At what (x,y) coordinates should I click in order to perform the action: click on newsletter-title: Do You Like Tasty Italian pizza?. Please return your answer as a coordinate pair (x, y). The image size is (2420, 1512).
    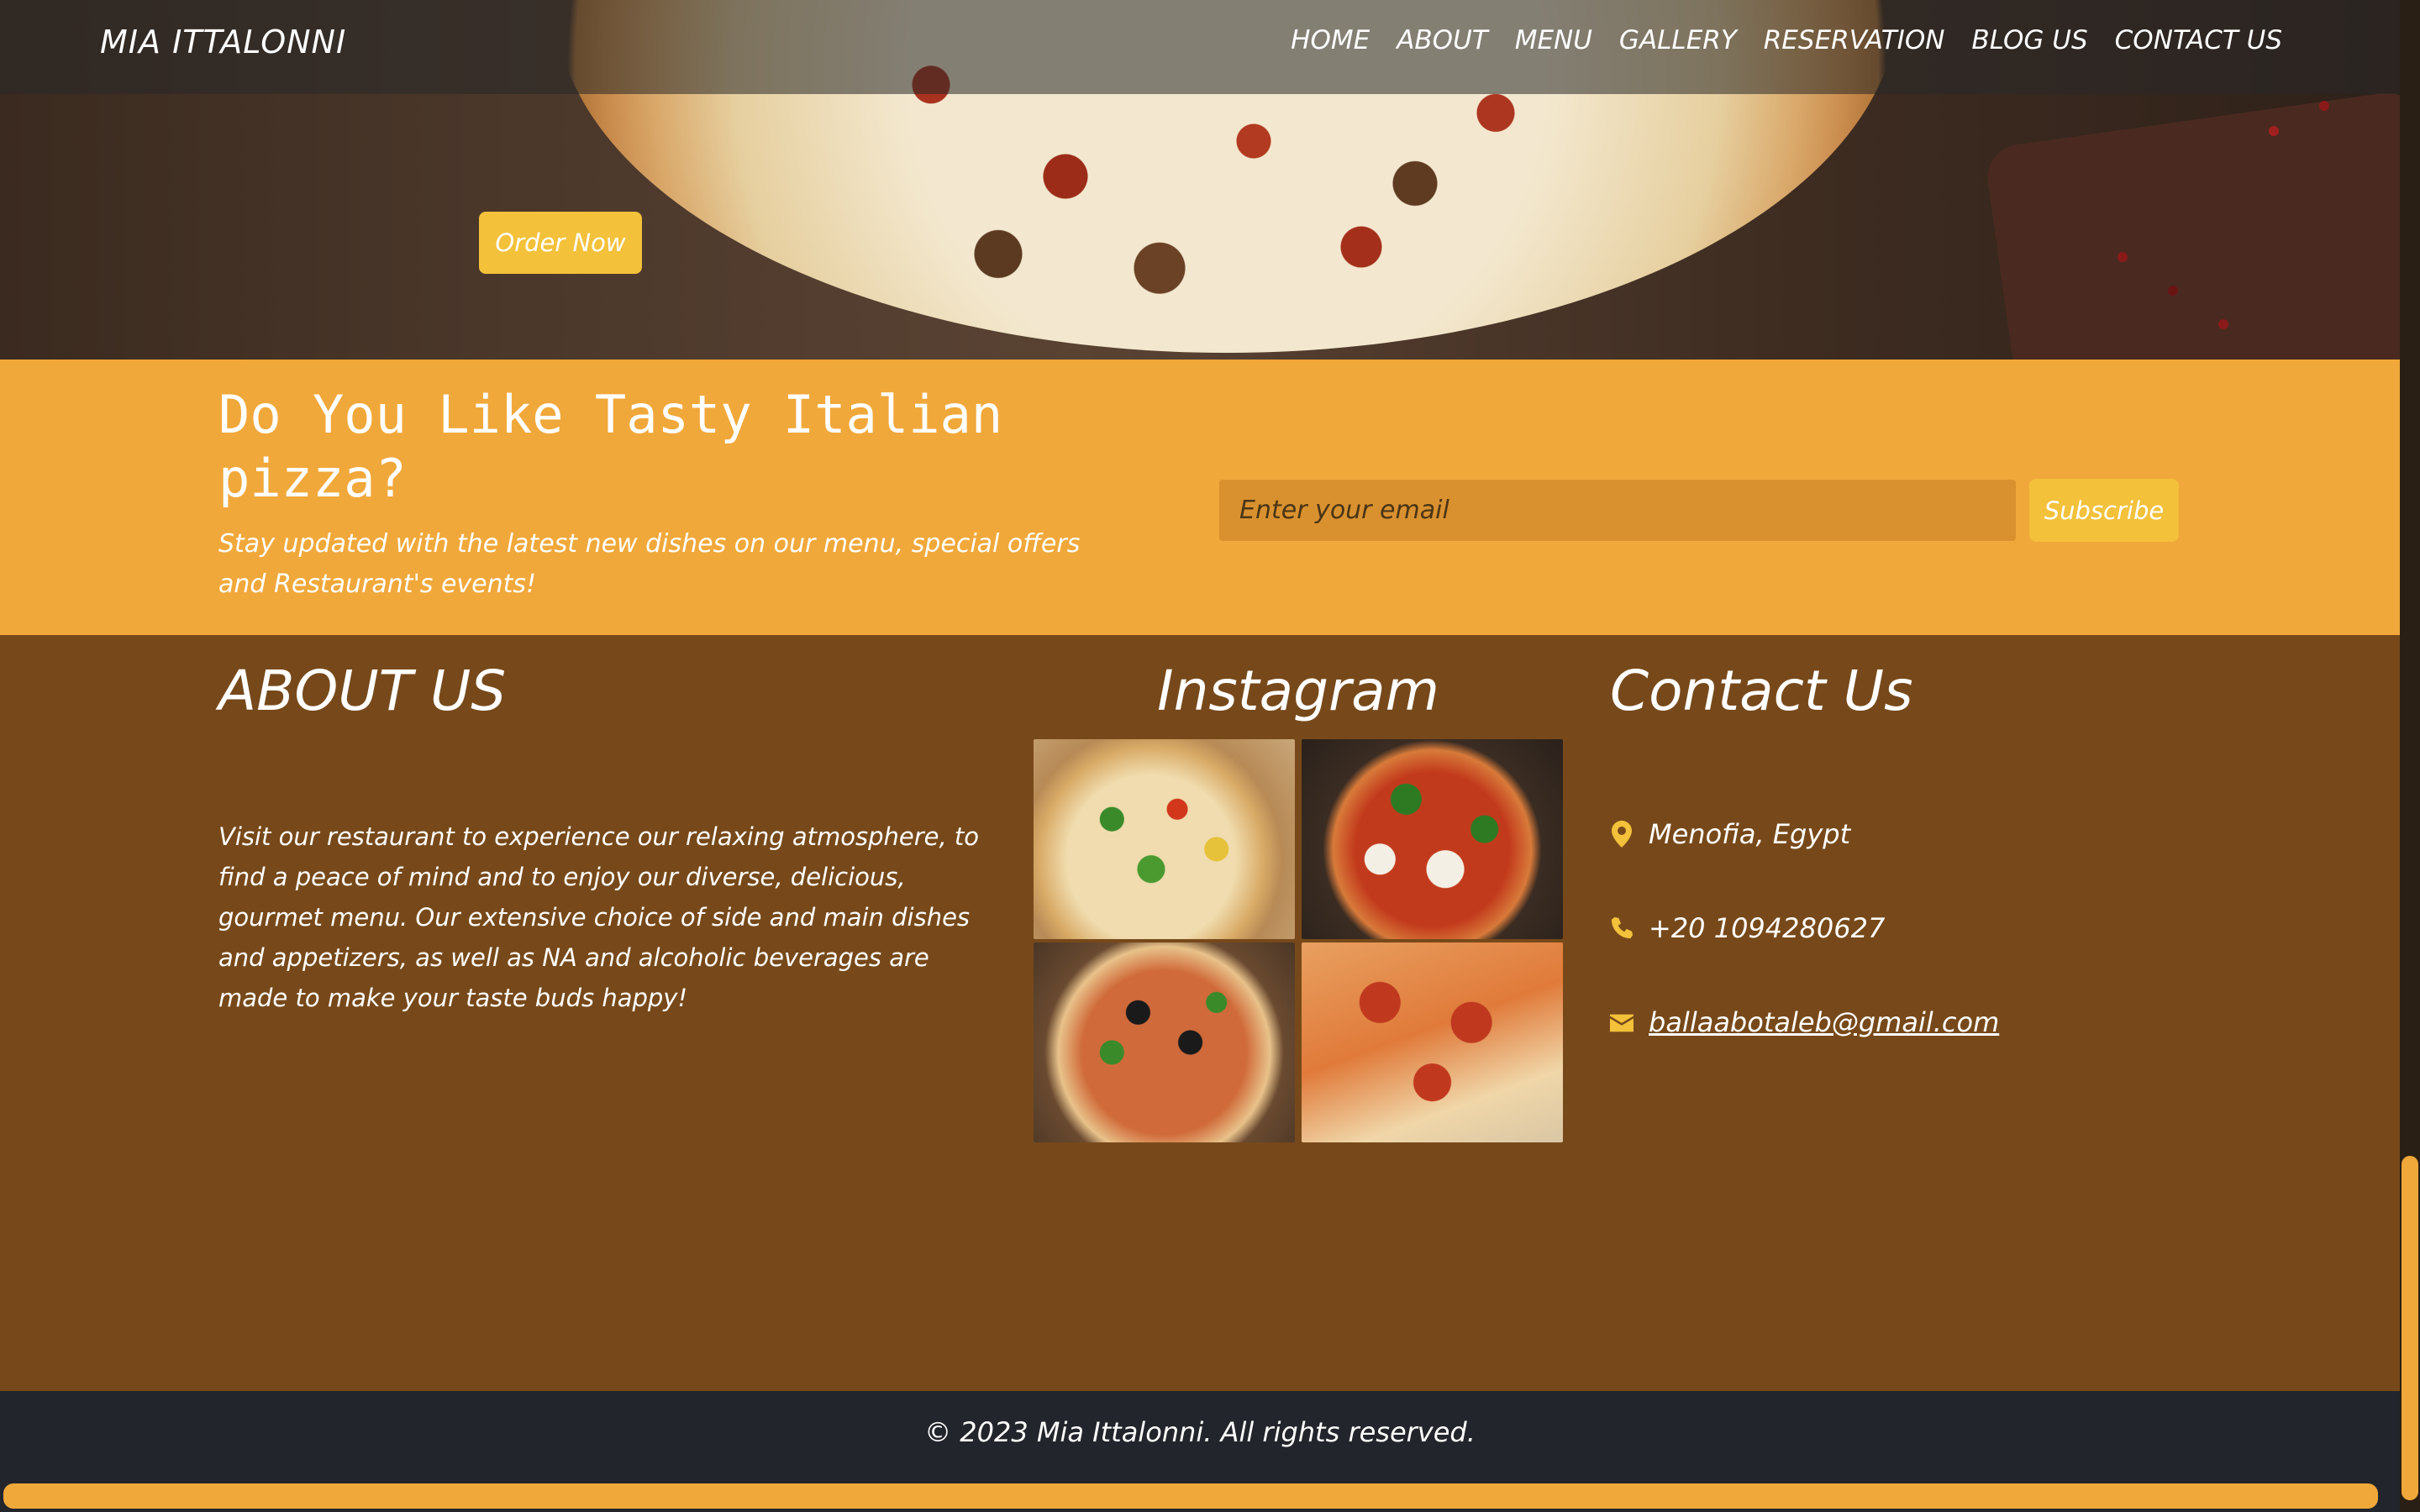
    Looking at the image, I should click on (611, 446).